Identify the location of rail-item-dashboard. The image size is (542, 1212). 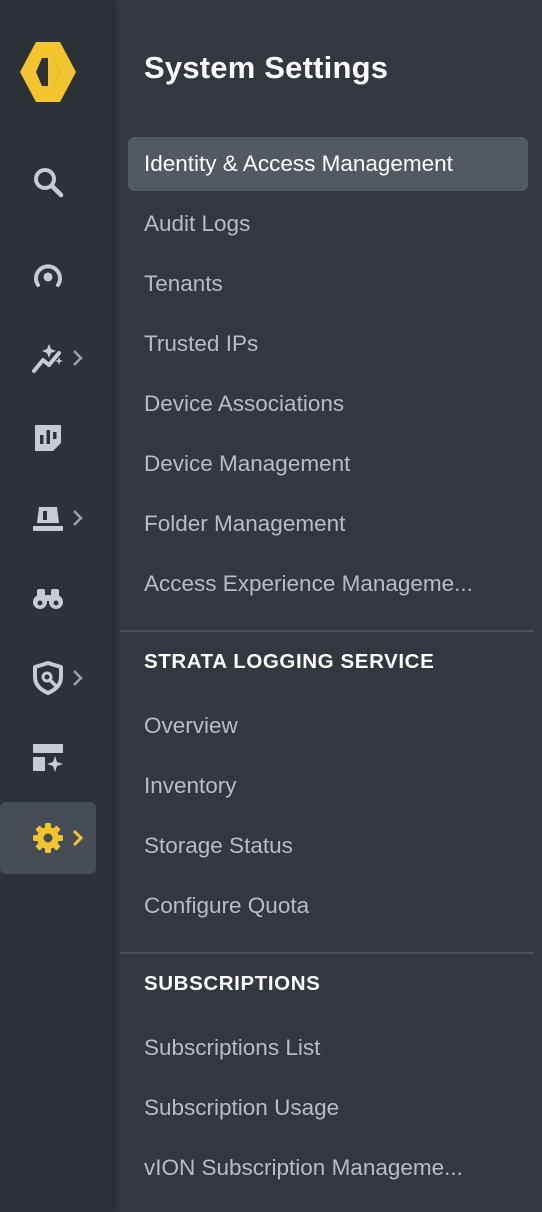
(48, 438).